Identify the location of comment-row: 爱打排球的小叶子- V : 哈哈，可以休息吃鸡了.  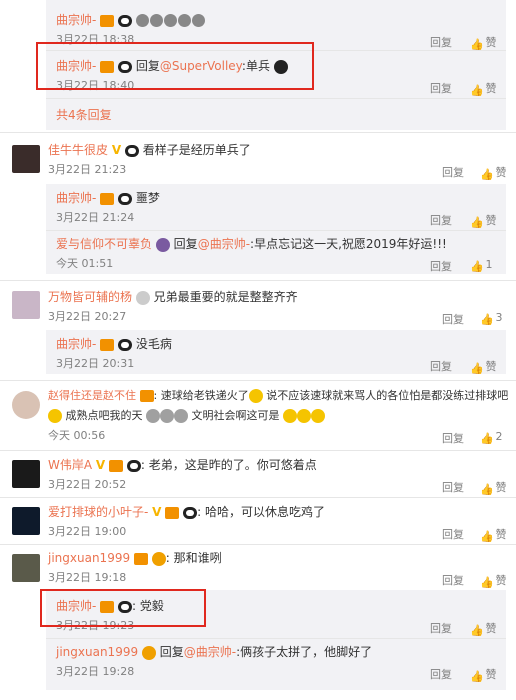
(186, 512).